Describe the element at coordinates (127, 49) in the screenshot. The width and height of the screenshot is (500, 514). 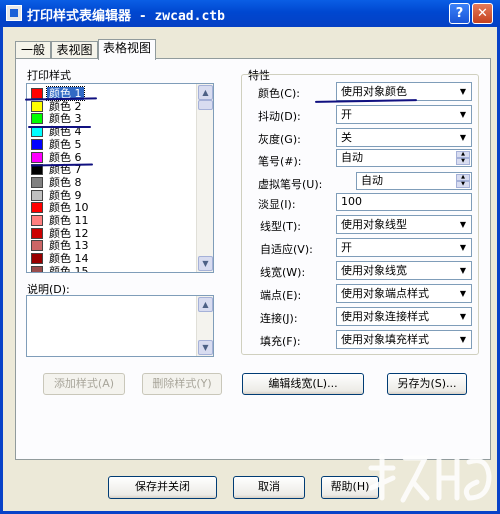
I see `tab-form-view: 表格视图` at that location.